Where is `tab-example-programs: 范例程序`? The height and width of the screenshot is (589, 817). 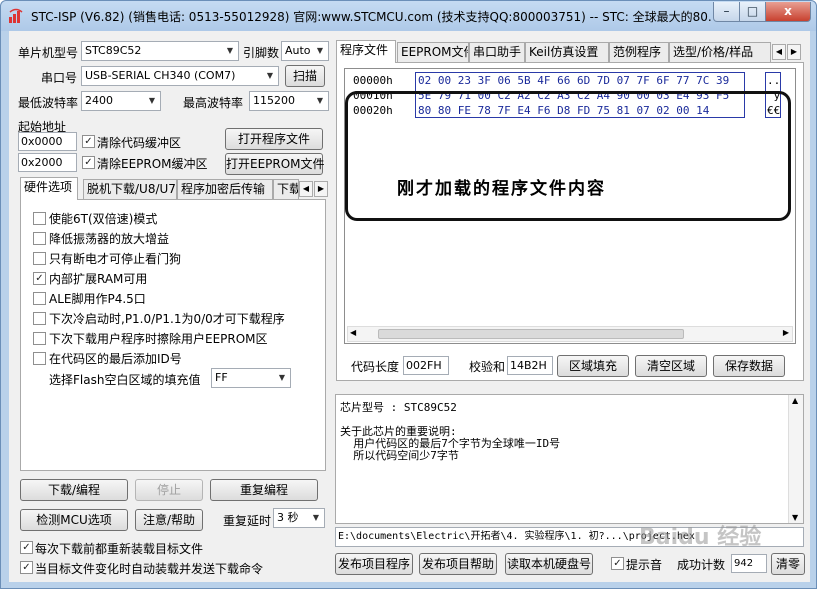 tab-example-programs: 范例程序 is located at coordinates (639, 52).